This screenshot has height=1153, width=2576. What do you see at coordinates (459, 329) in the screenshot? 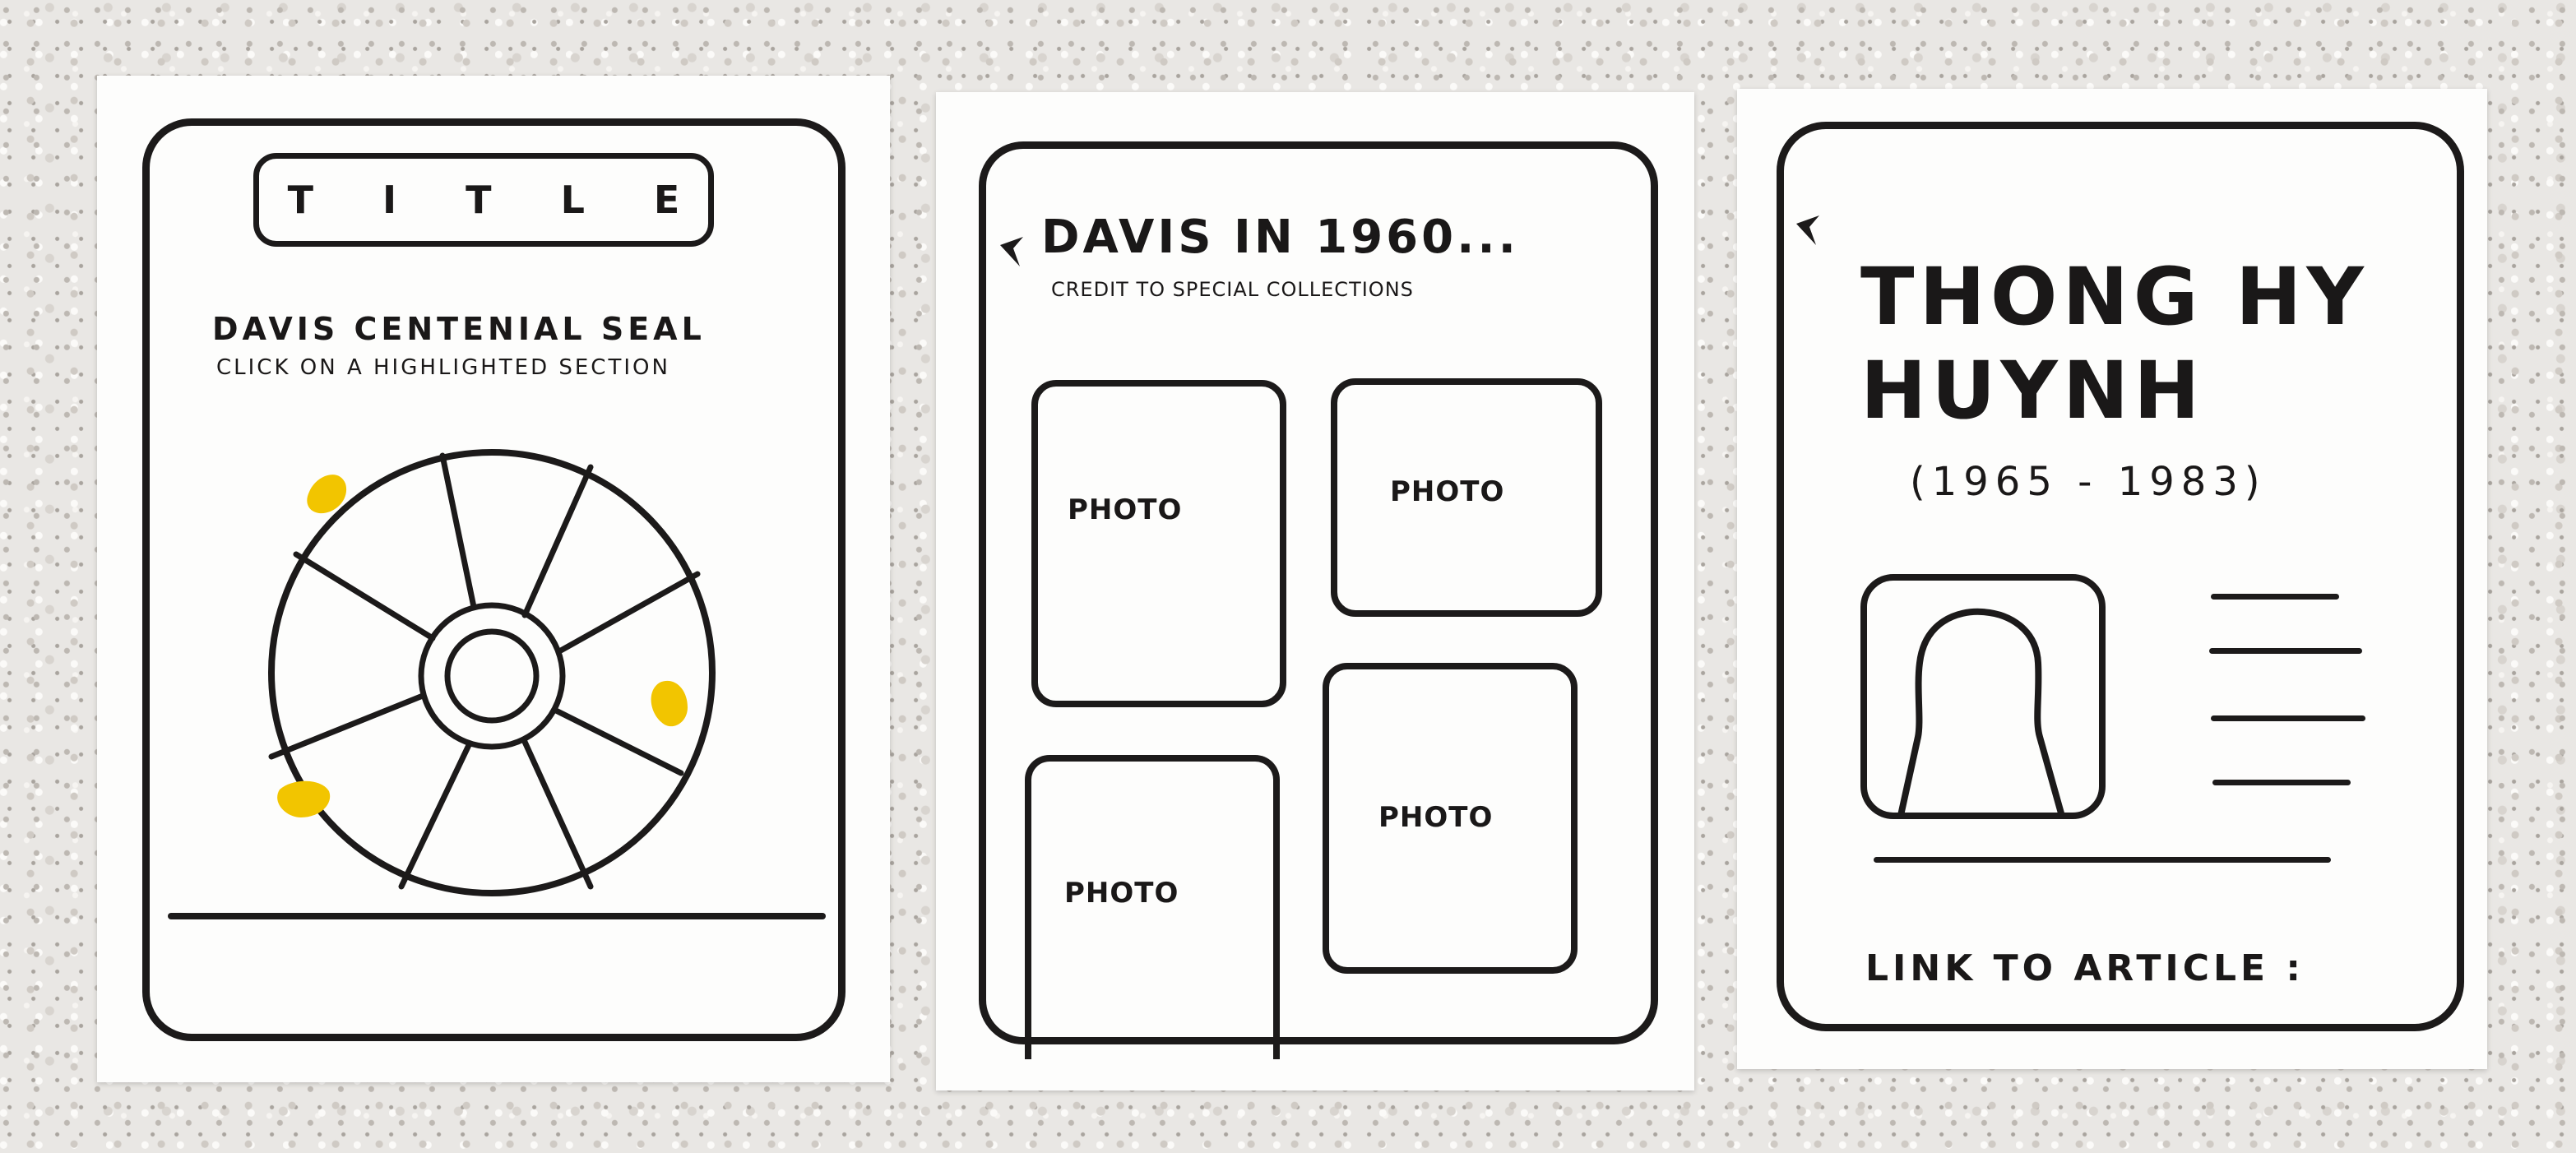
I see `seal-heading: DAVIS CENTENIAL SEAL` at bounding box center [459, 329].